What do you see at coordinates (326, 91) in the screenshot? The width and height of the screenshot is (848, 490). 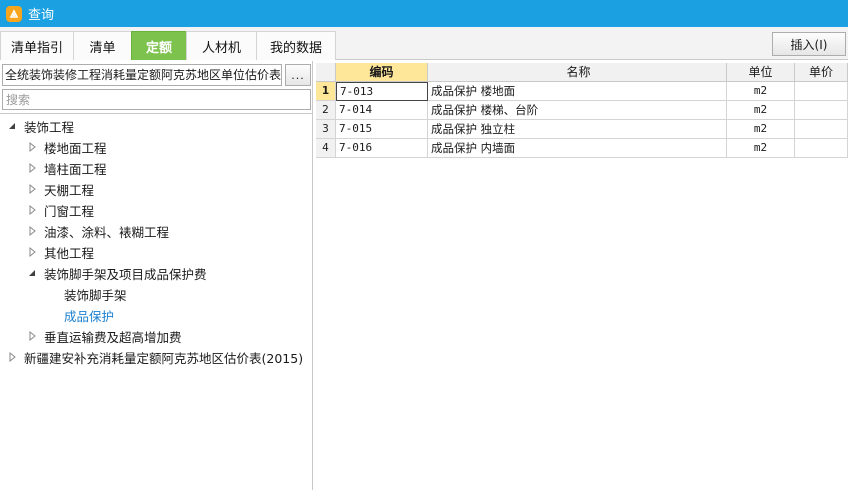 I see `row-number: 1` at bounding box center [326, 91].